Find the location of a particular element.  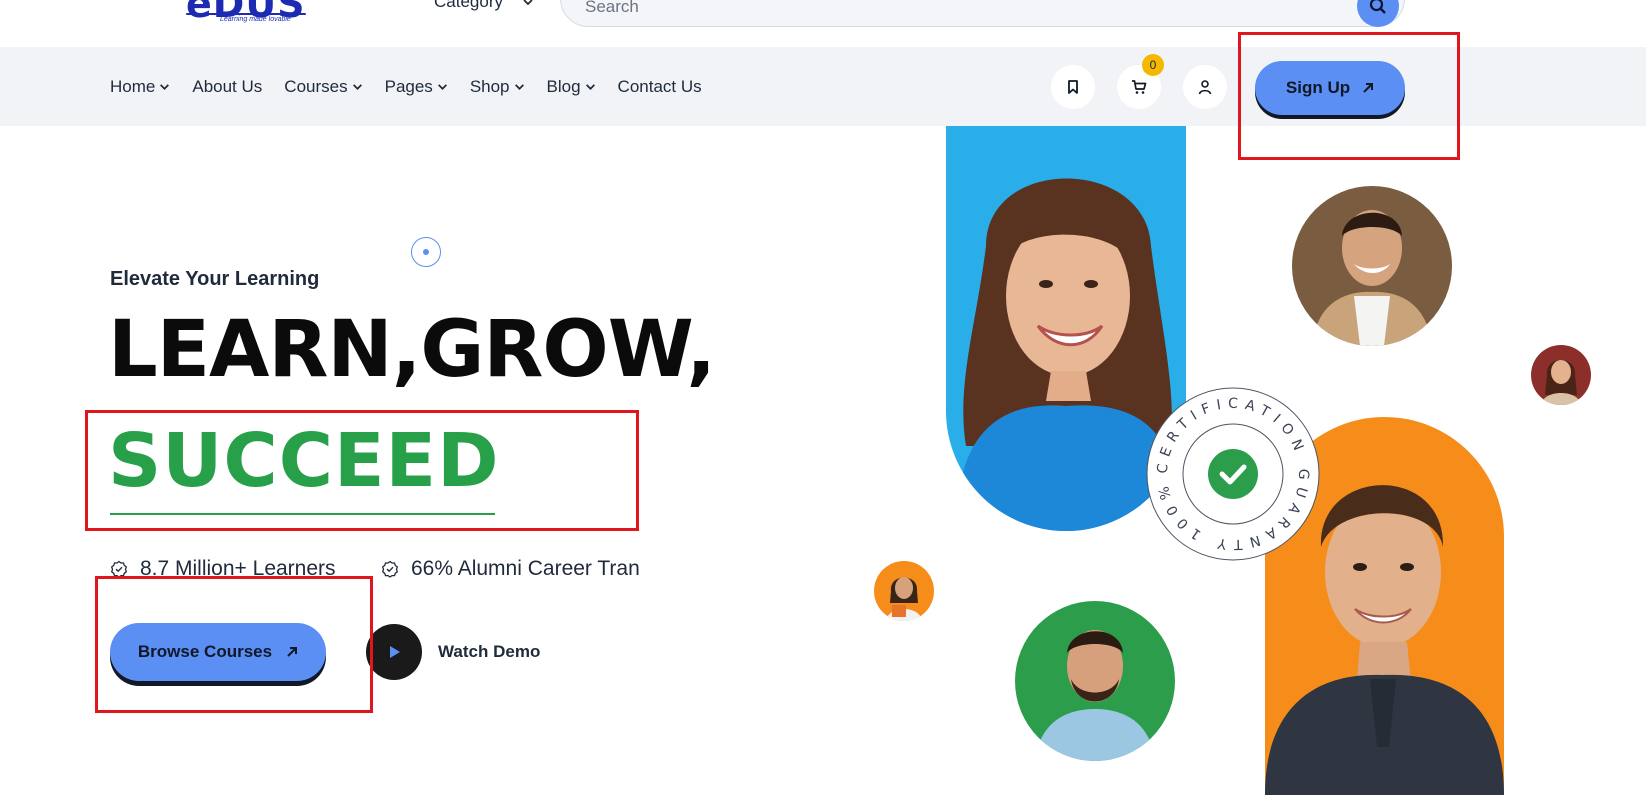

logo-swoosh is located at coordinates (246, 14).